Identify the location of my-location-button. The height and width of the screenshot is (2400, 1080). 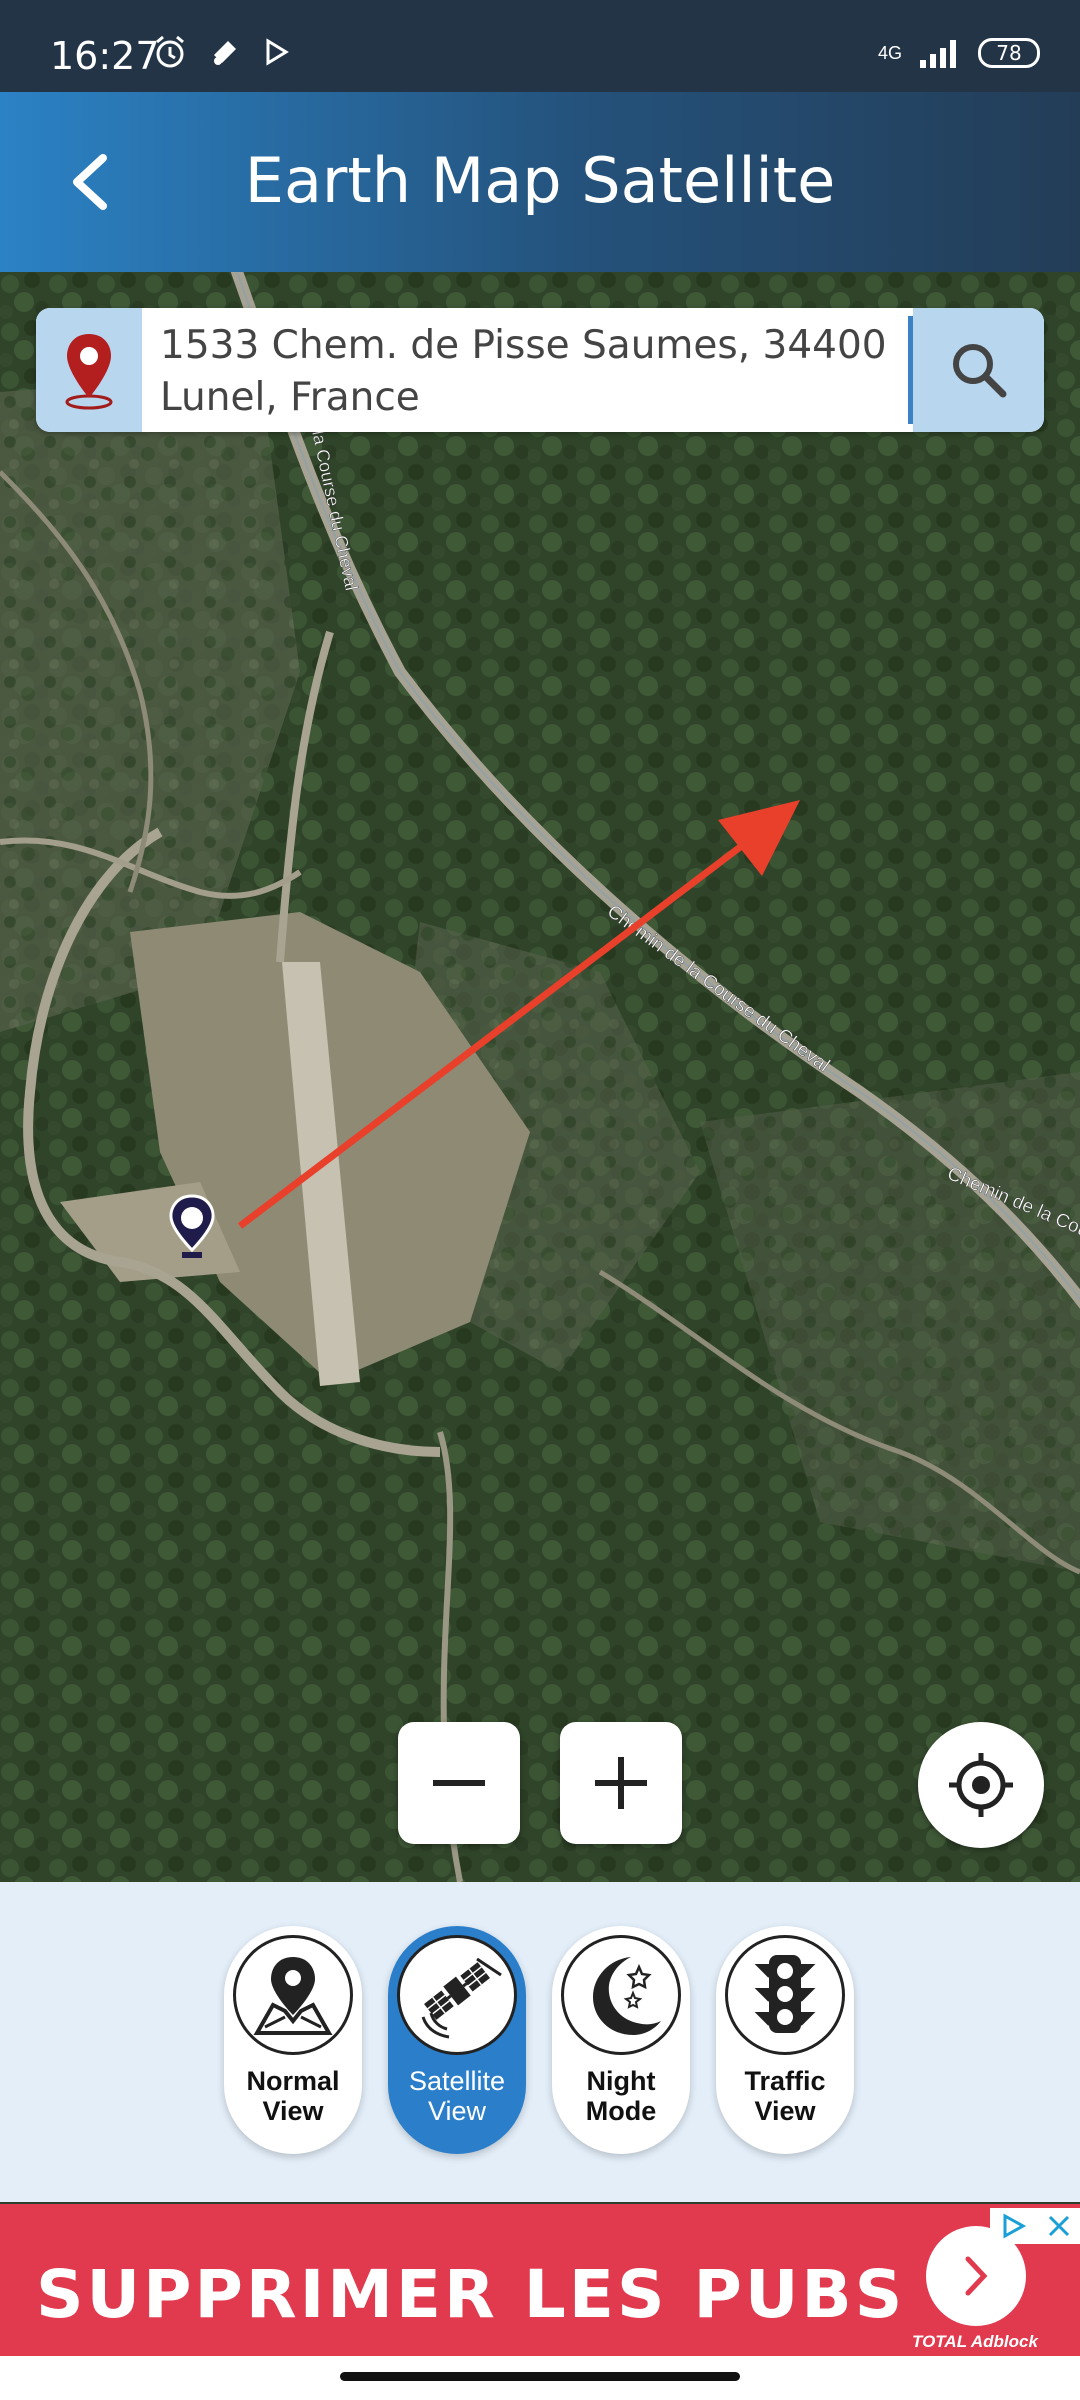
(981, 1785).